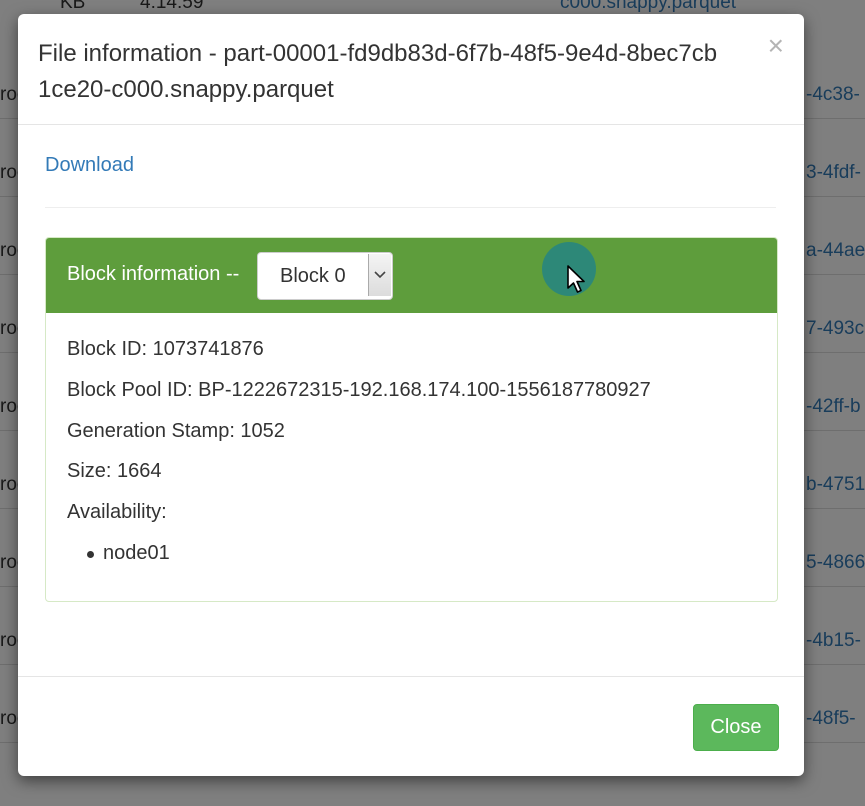  What do you see at coordinates (153, 274) in the screenshot?
I see `block-information-label: Block information --` at bounding box center [153, 274].